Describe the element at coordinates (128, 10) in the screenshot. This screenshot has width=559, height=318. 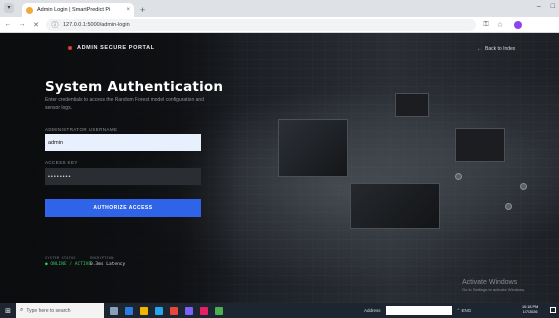
I see `tab-close-icon: ×` at that location.